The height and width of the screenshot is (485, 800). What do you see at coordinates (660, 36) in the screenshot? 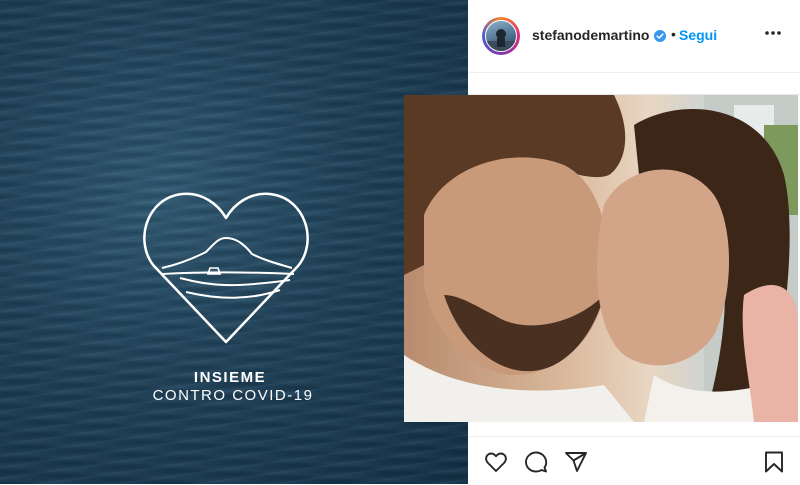
I see `verified-badge-icon` at bounding box center [660, 36].